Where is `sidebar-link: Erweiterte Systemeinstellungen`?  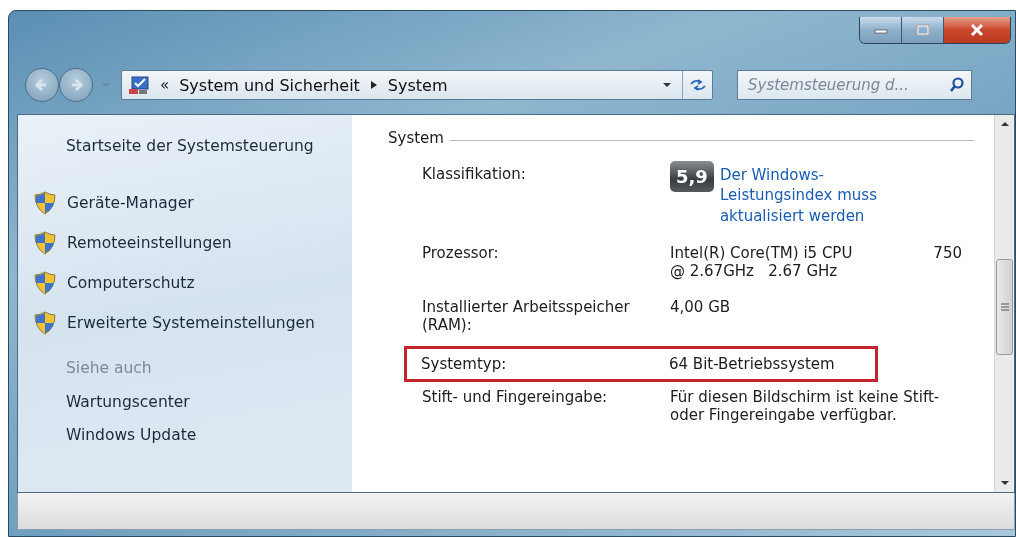
sidebar-link: Erweiterte Systemeinstellungen is located at coordinates (191, 323).